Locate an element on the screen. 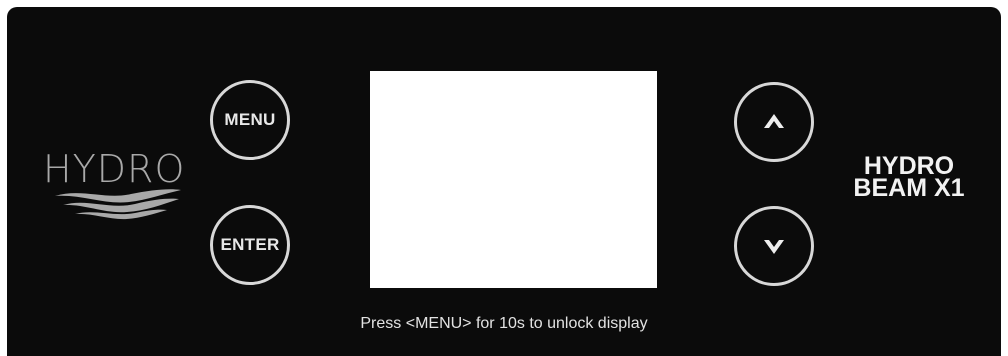 The image size is (1008, 356). waves-icon is located at coordinates (118, 204).